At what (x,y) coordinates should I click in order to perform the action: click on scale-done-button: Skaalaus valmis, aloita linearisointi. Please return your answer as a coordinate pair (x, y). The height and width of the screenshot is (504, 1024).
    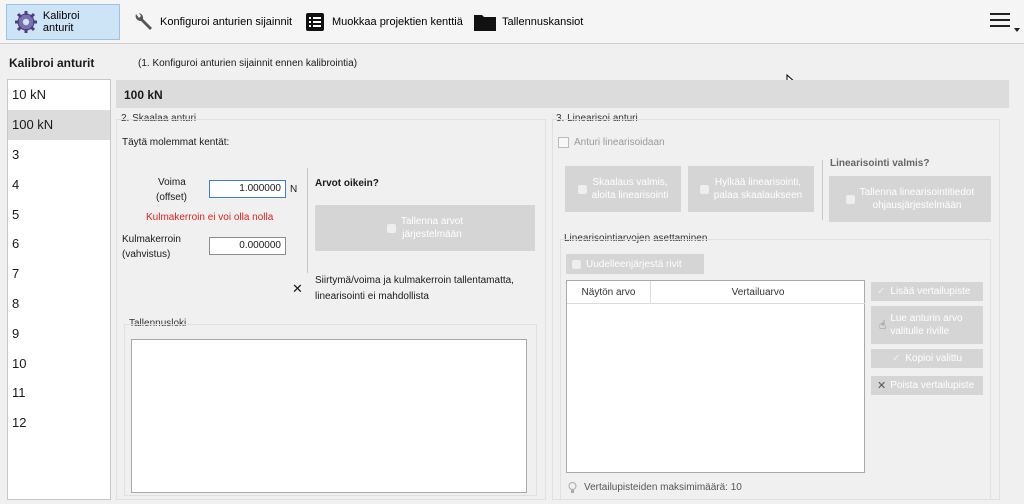
    Looking at the image, I should click on (623, 189).